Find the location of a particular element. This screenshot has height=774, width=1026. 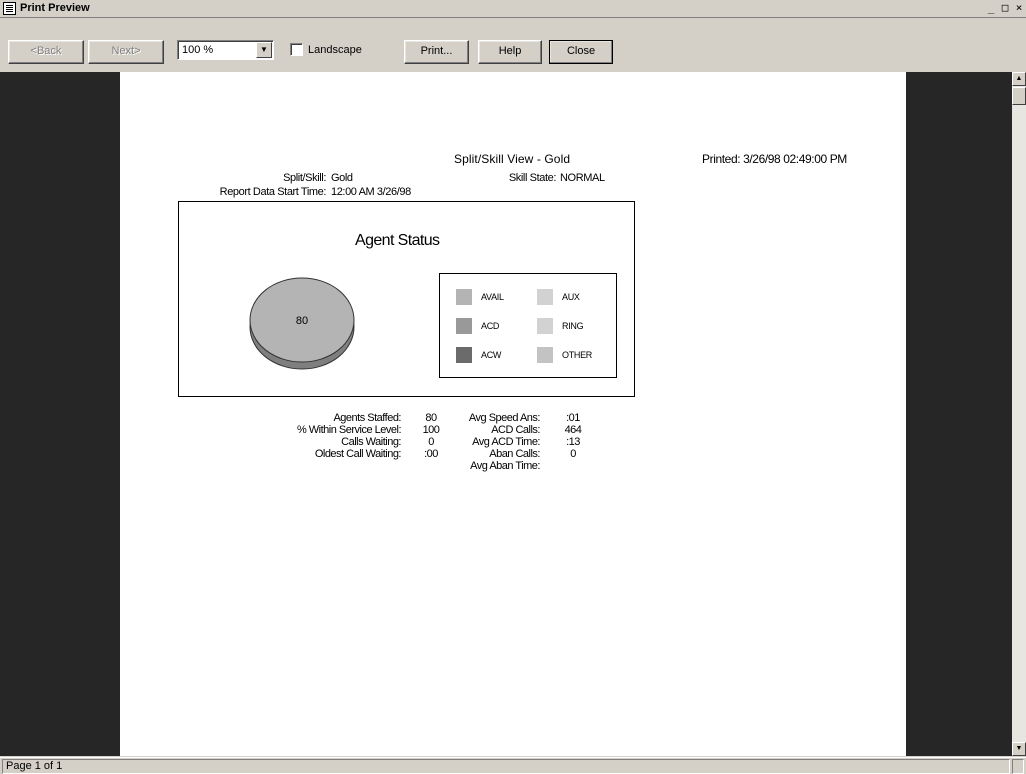

report-view-title: Split/Skill View - Gold is located at coordinates (512, 159).